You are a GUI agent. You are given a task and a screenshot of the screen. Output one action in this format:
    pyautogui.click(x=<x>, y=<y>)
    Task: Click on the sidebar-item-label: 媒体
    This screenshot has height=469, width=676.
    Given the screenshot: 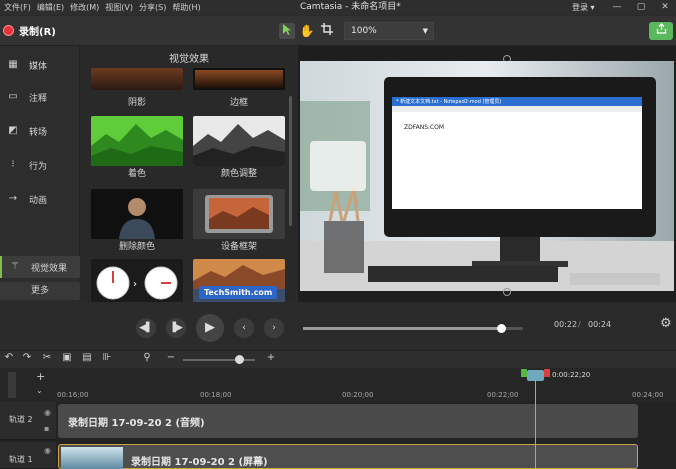 What is the action you would take?
    pyautogui.click(x=38, y=66)
    